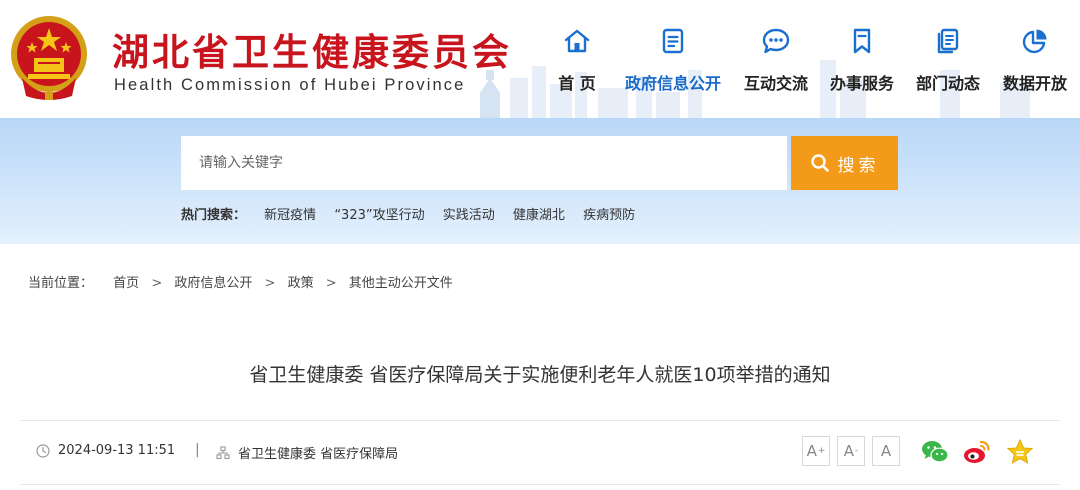  What do you see at coordinates (290, 85) in the screenshot?
I see `site-title-en: Health Commission of Hubei Province` at bounding box center [290, 85].